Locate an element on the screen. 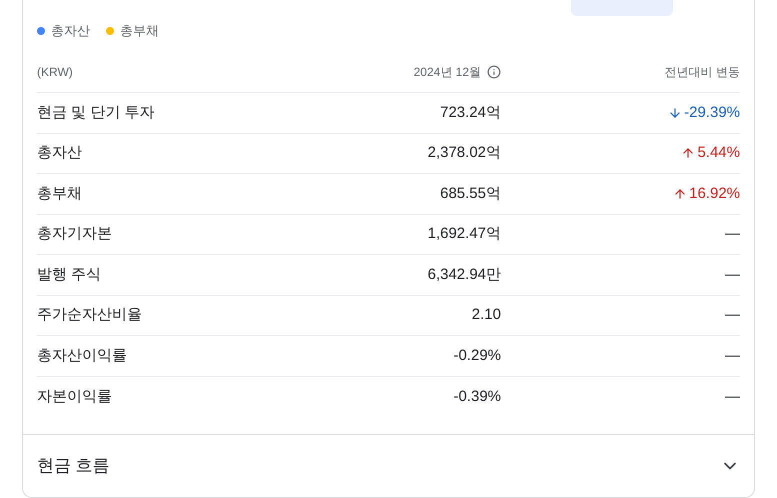 The image size is (777, 498). legend-label: 총자산 is located at coordinates (70, 31).